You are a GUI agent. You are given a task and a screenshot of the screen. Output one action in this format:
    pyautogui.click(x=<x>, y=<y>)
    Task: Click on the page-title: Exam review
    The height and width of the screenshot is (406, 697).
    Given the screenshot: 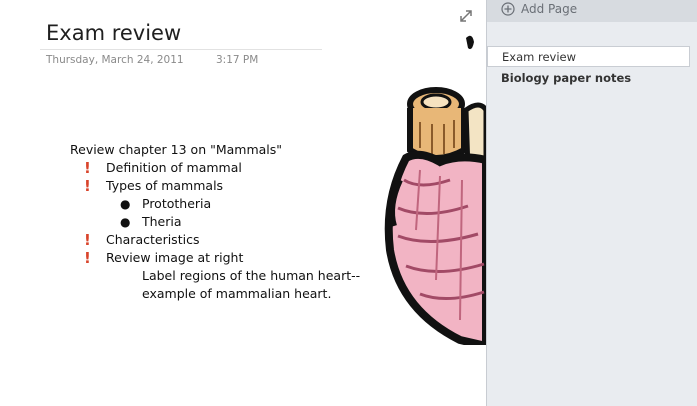 What is the action you would take?
    pyautogui.click(x=113, y=33)
    